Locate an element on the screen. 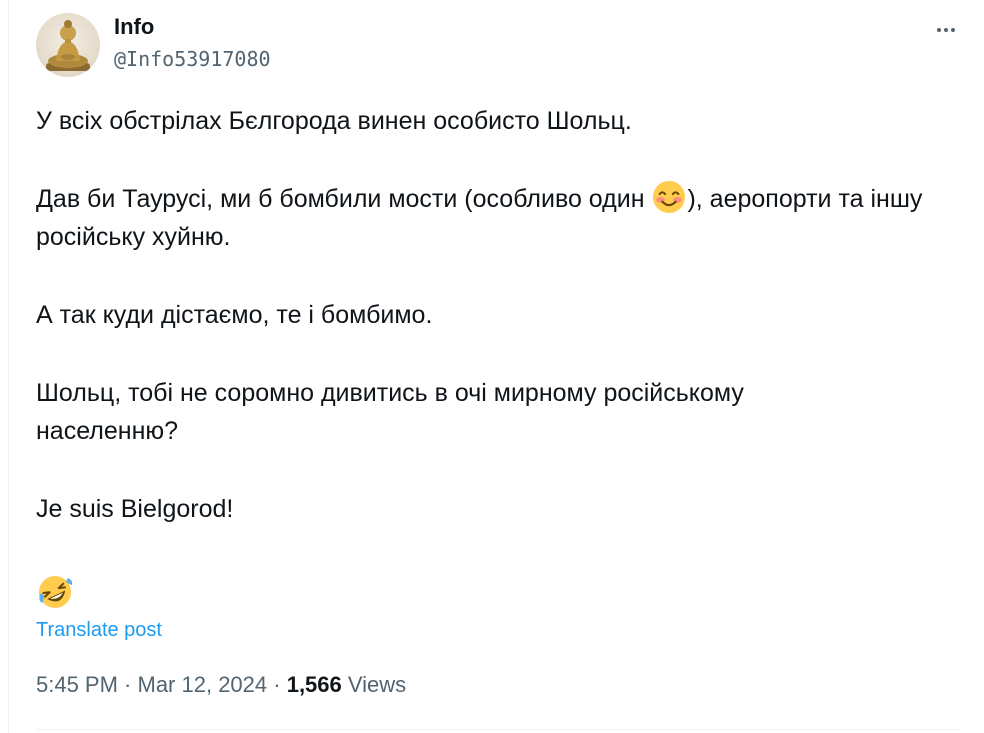 The height and width of the screenshot is (733, 984). views-label: Views is located at coordinates (374, 684).